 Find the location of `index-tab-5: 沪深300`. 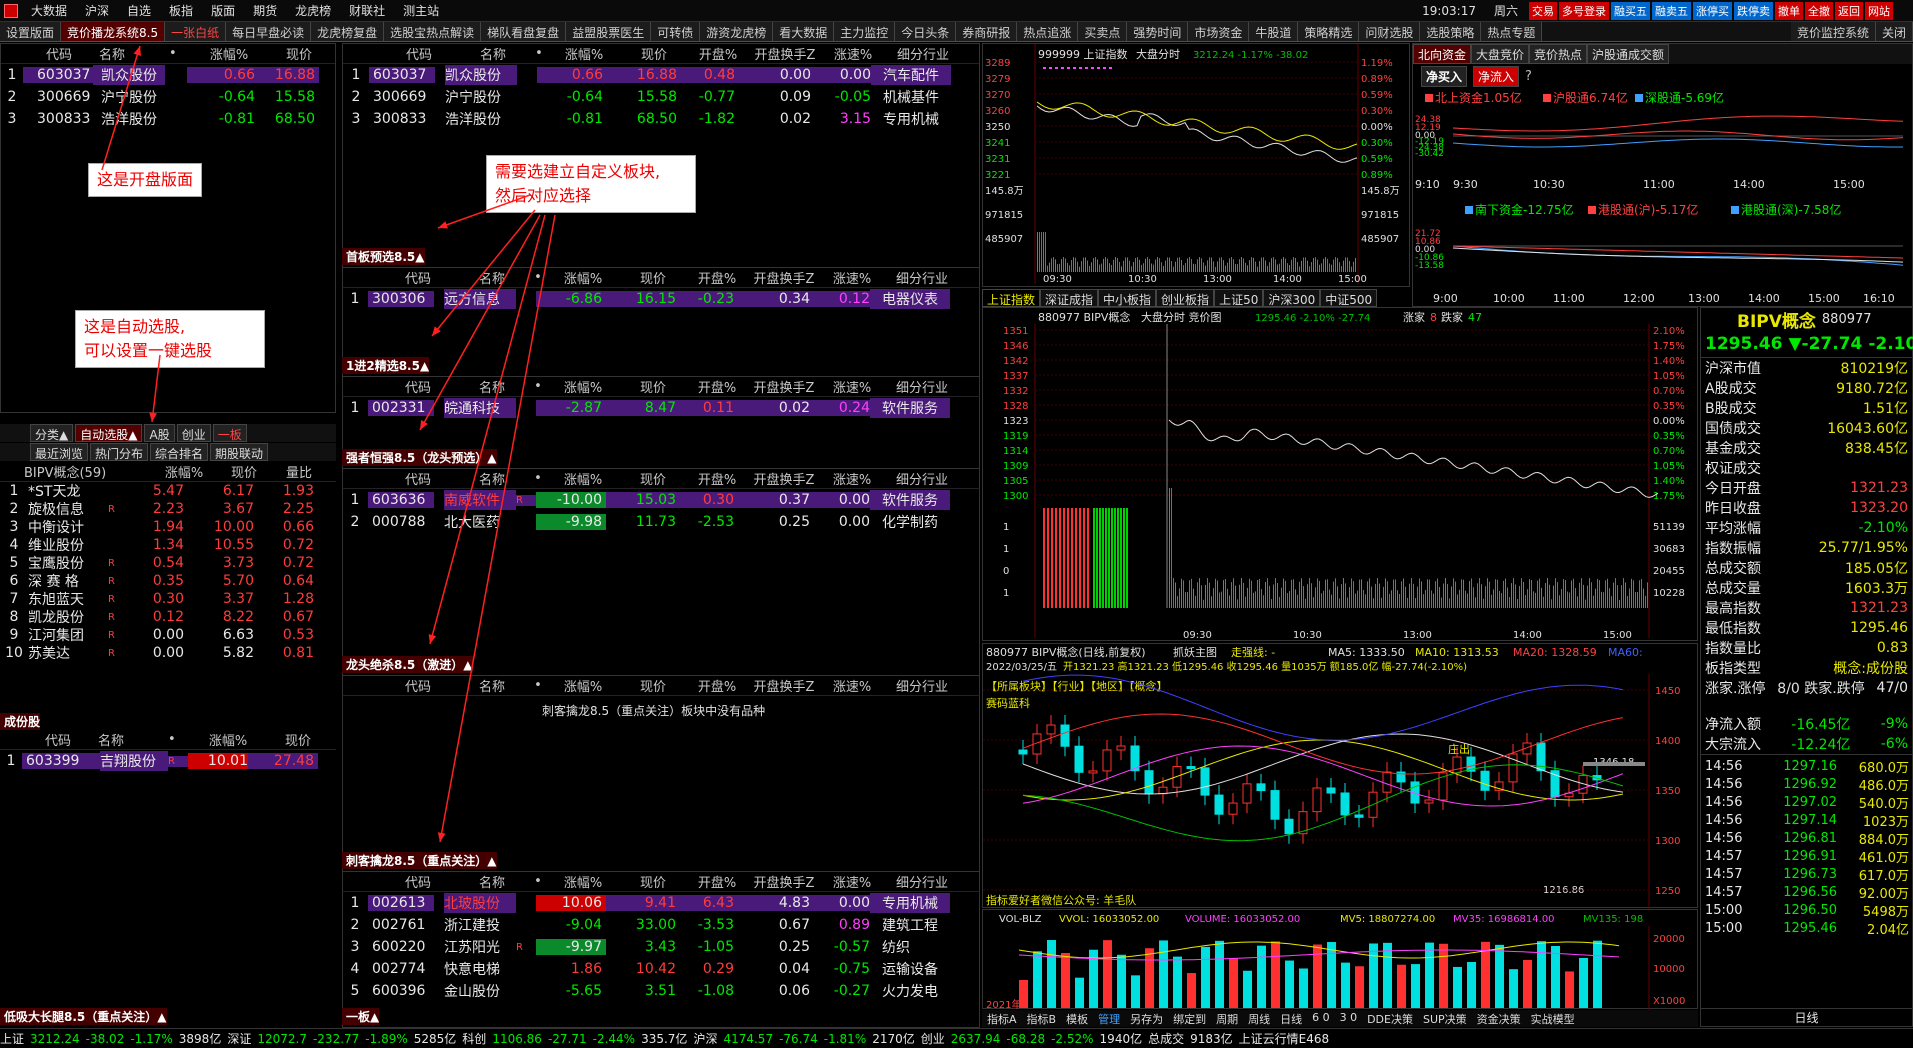

index-tab-5: 沪深300 is located at coordinates (1292, 298).